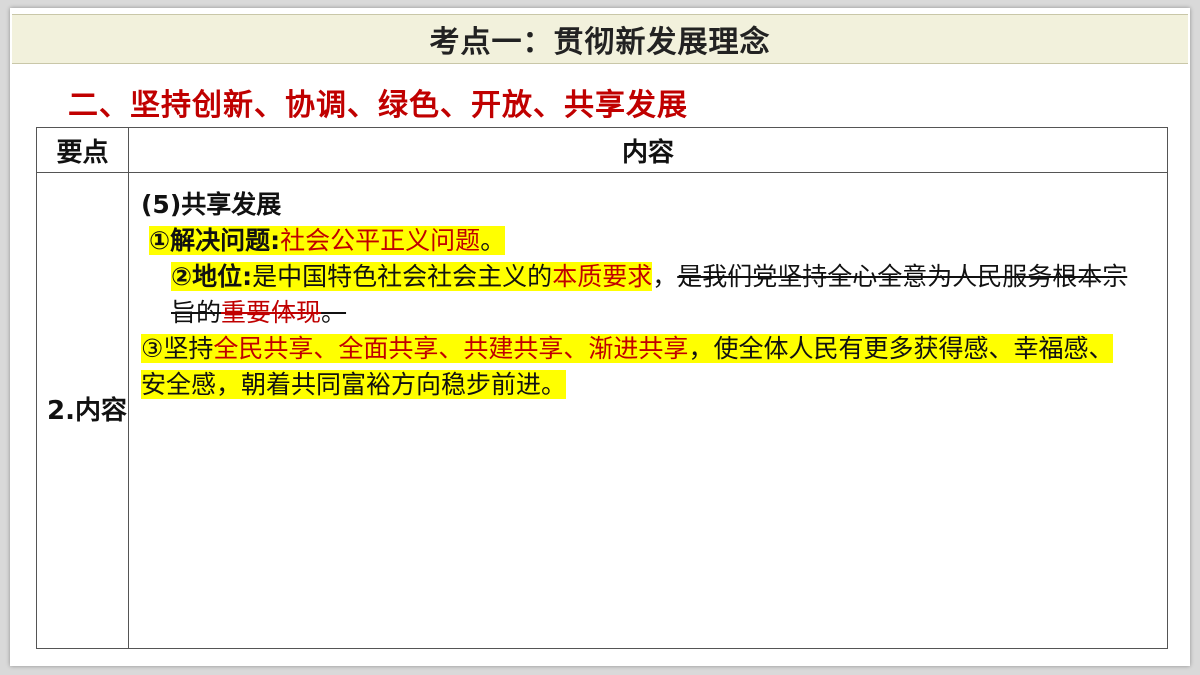 This screenshot has width=1200, height=675. What do you see at coordinates (402, 276) in the screenshot?
I see `item-2-text-a: 是中国特色社会社会主义的` at bounding box center [402, 276].